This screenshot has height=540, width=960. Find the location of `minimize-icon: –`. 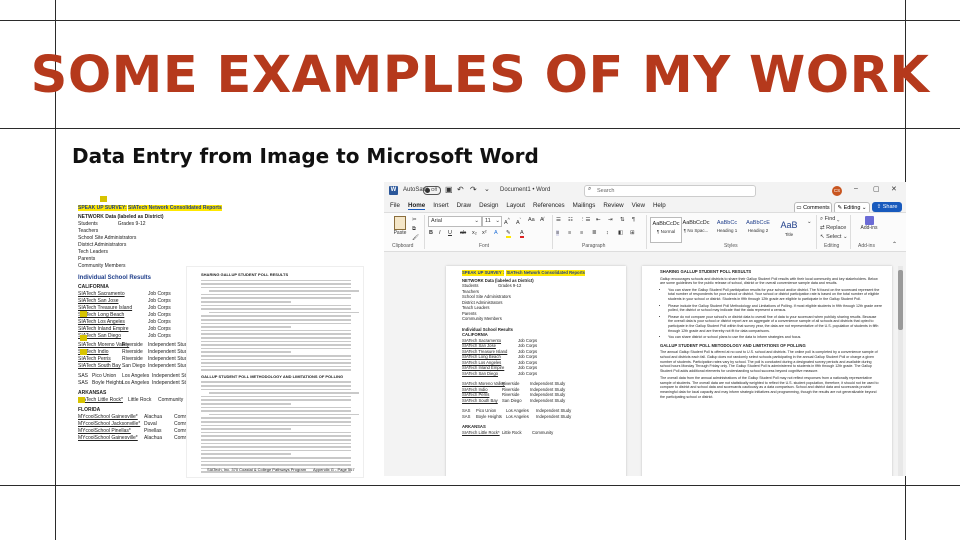

minimize-icon: – is located at coordinates (856, 188).